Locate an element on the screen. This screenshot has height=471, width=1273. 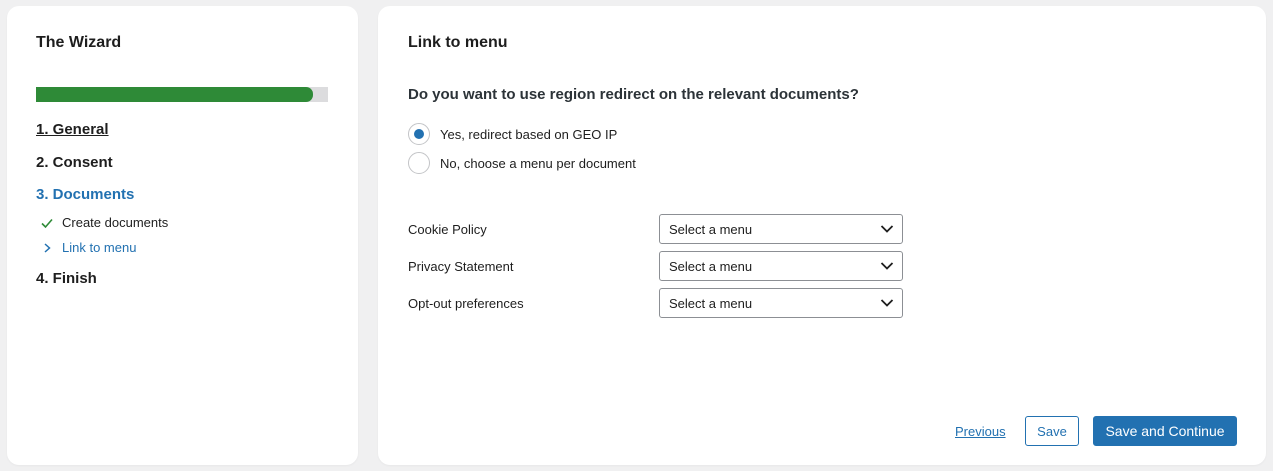
chevron-right-icon is located at coordinates (47, 247).